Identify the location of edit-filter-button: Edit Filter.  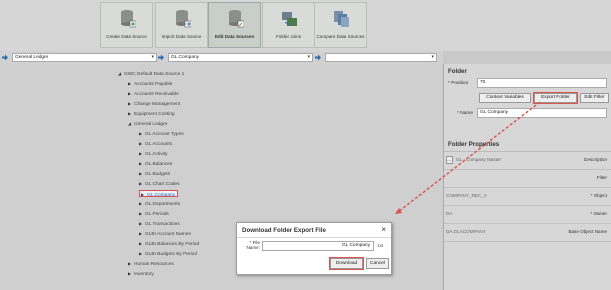
(594, 98).